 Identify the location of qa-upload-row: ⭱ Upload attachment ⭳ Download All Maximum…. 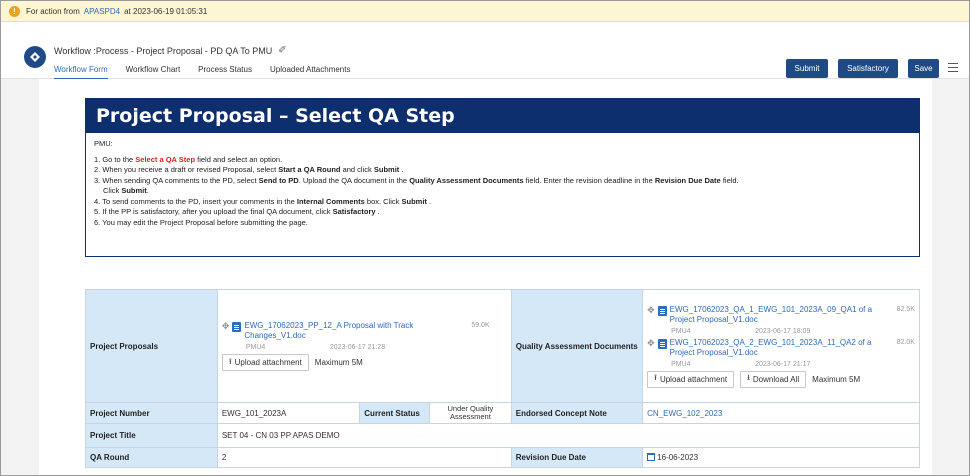
(781, 379).